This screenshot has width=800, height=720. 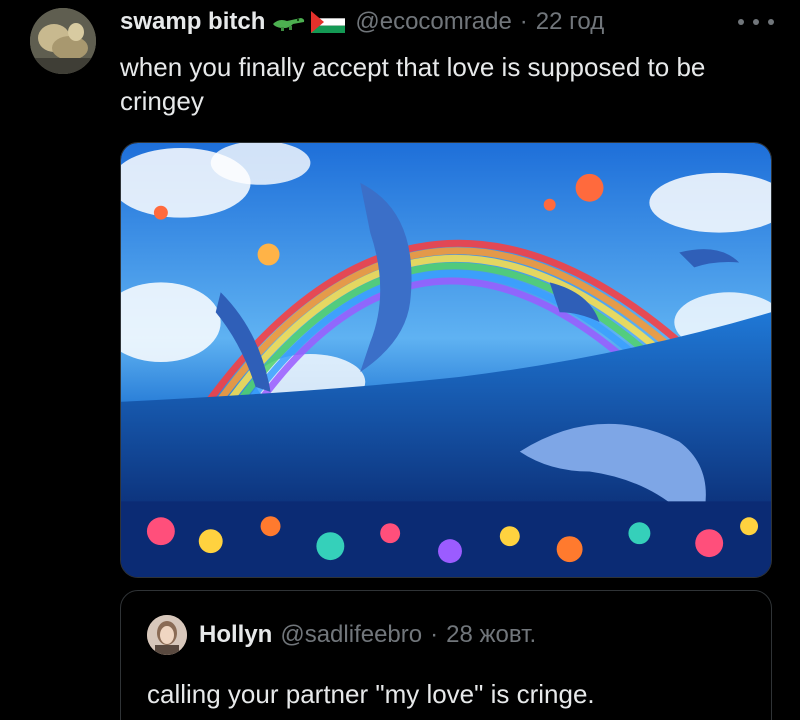 I want to click on avatar-image, so click(x=63, y=41).